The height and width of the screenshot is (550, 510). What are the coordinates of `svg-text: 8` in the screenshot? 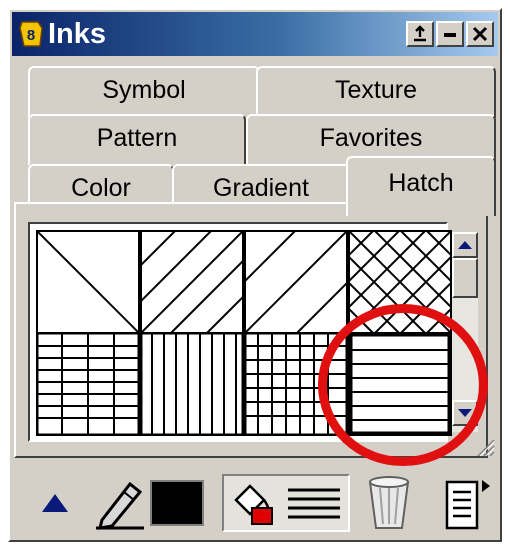 It's located at (31, 35).